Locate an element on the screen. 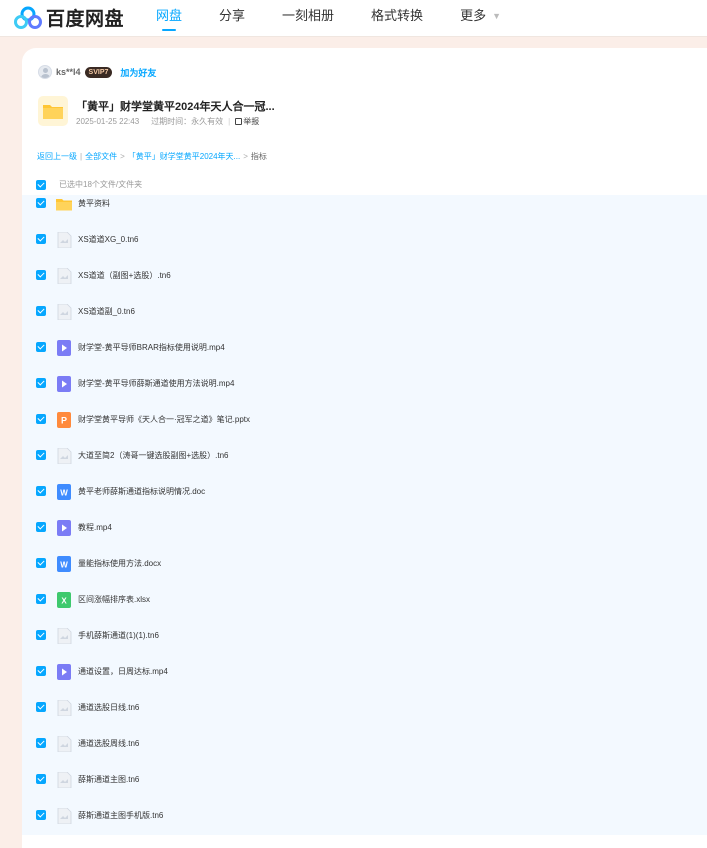  nav-item-label: 分享 is located at coordinates (232, 15).